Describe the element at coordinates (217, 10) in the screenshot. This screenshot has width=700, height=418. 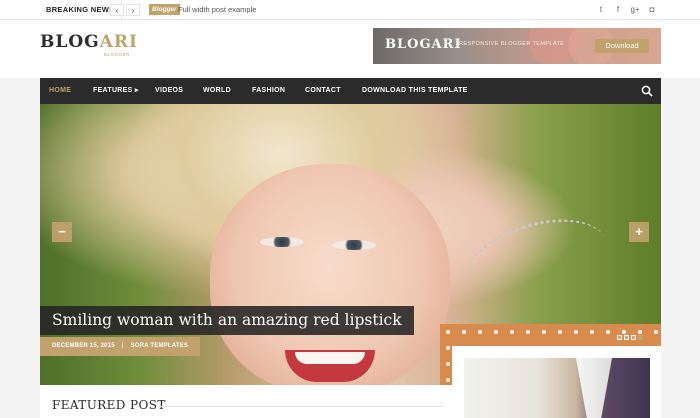
I see `breaking-headline-link: Full width post example` at that location.